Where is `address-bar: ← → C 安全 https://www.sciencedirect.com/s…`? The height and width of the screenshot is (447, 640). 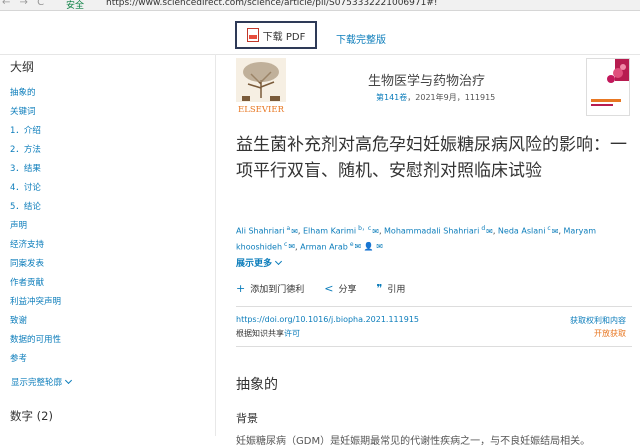
address-bar: ← → C 安全 https://www.sciencedirect.com/s… is located at coordinates (320, 5).